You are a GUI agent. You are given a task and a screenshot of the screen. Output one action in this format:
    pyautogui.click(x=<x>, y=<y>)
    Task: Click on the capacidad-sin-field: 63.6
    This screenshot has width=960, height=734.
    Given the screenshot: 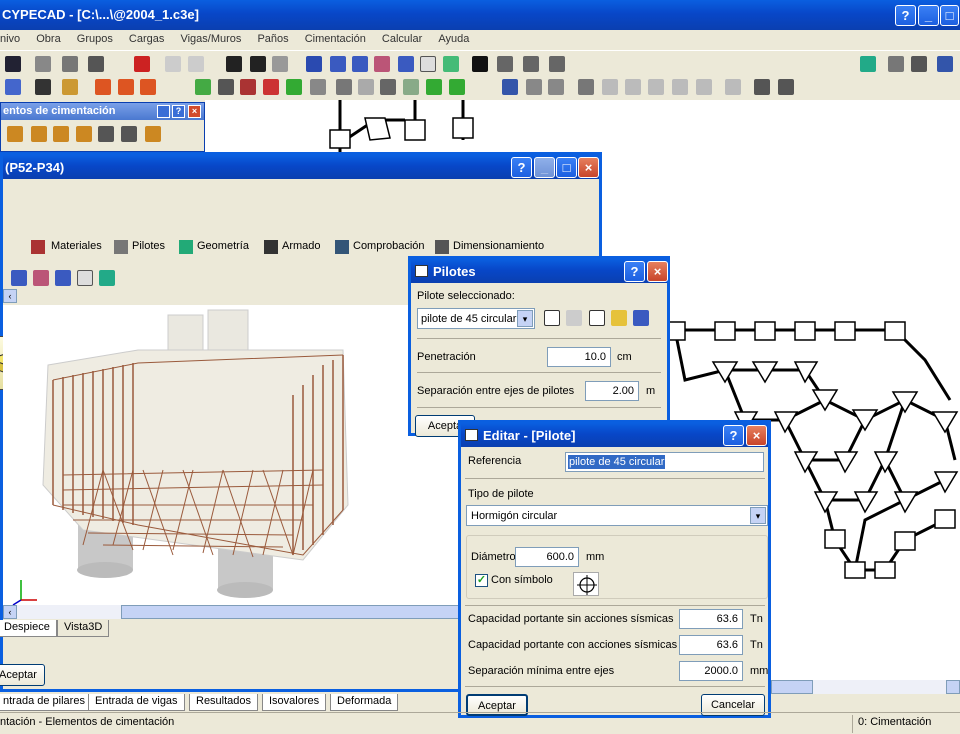 What is the action you would take?
    pyautogui.click(x=711, y=619)
    